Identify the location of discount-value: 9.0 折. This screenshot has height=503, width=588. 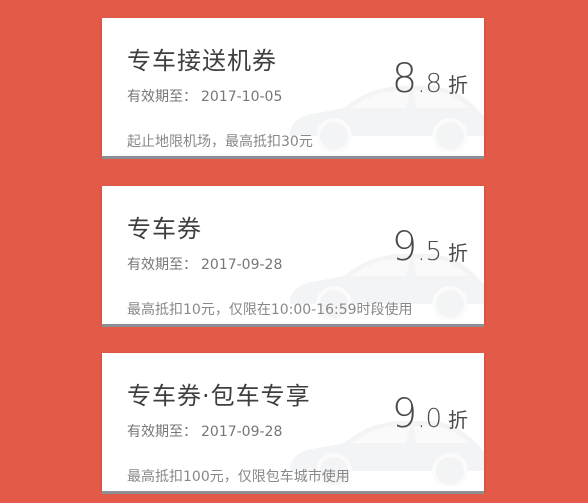
(430, 414).